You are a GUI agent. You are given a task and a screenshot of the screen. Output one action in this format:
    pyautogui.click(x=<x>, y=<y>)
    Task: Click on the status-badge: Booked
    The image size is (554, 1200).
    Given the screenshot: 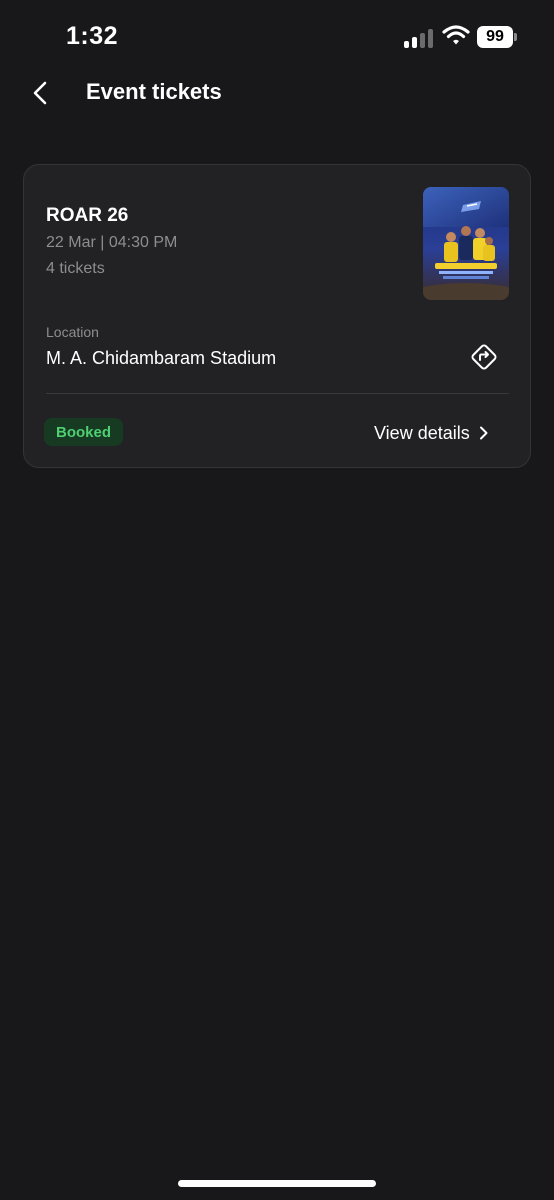 What is the action you would take?
    pyautogui.click(x=84, y=432)
    